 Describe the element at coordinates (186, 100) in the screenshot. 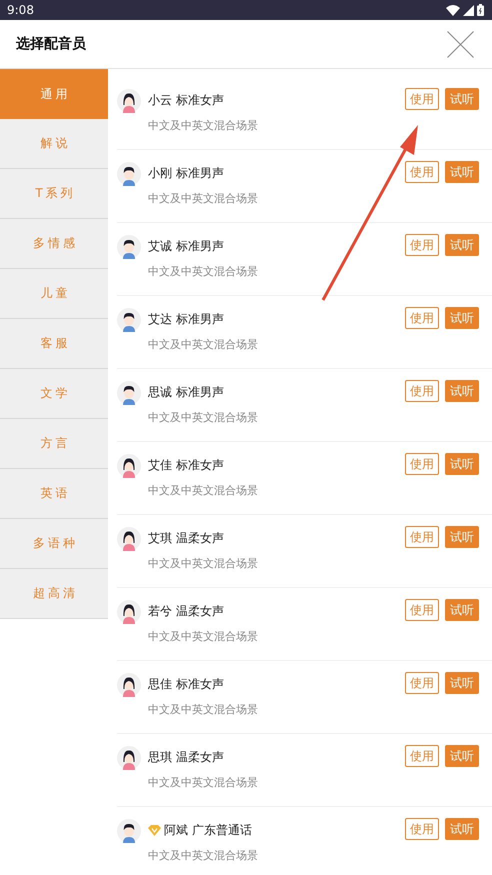

I see `voice-name: 小云 标准女声` at that location.